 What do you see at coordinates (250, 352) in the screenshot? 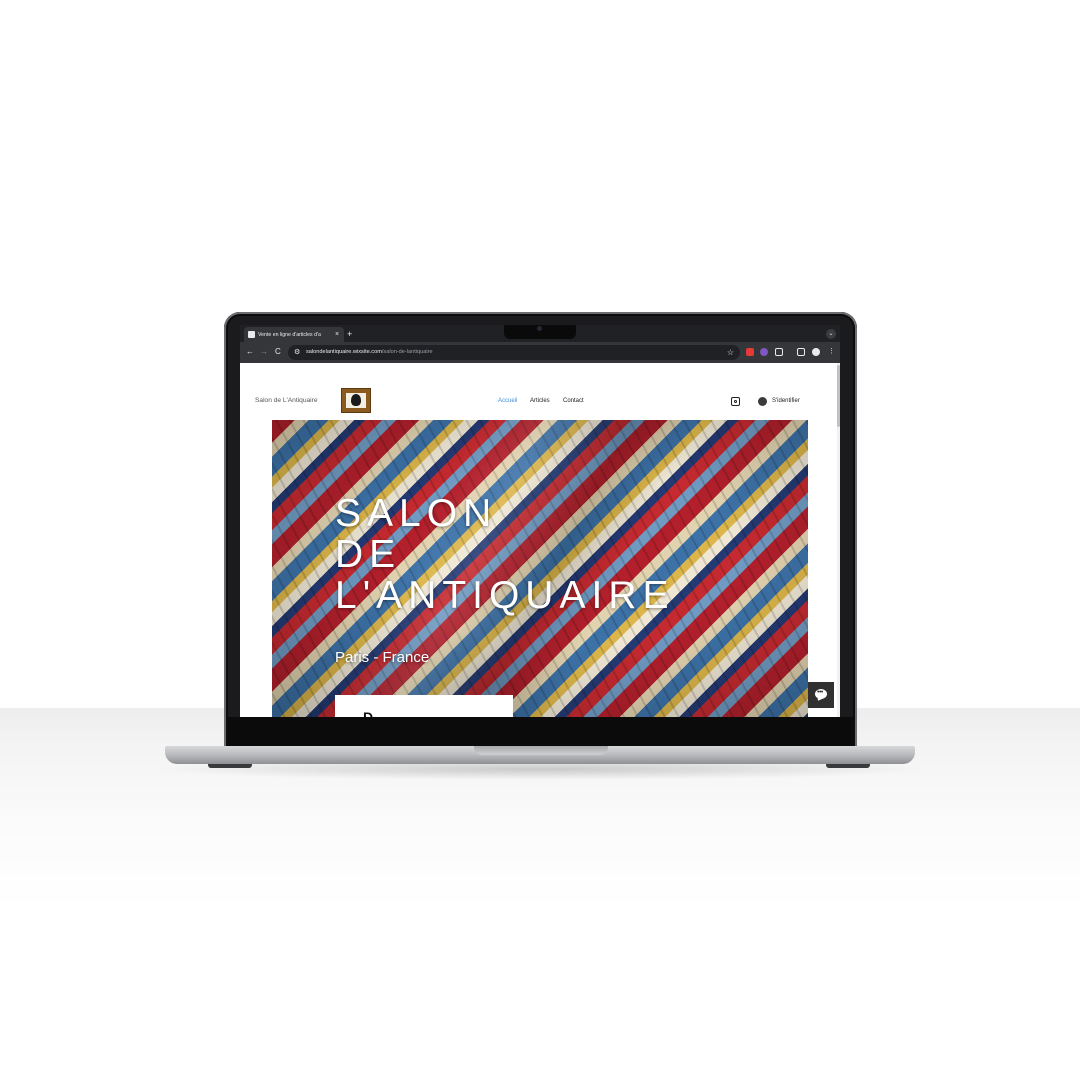
I see `back-arrow-icon: ←` at bounding box center [250, 352].